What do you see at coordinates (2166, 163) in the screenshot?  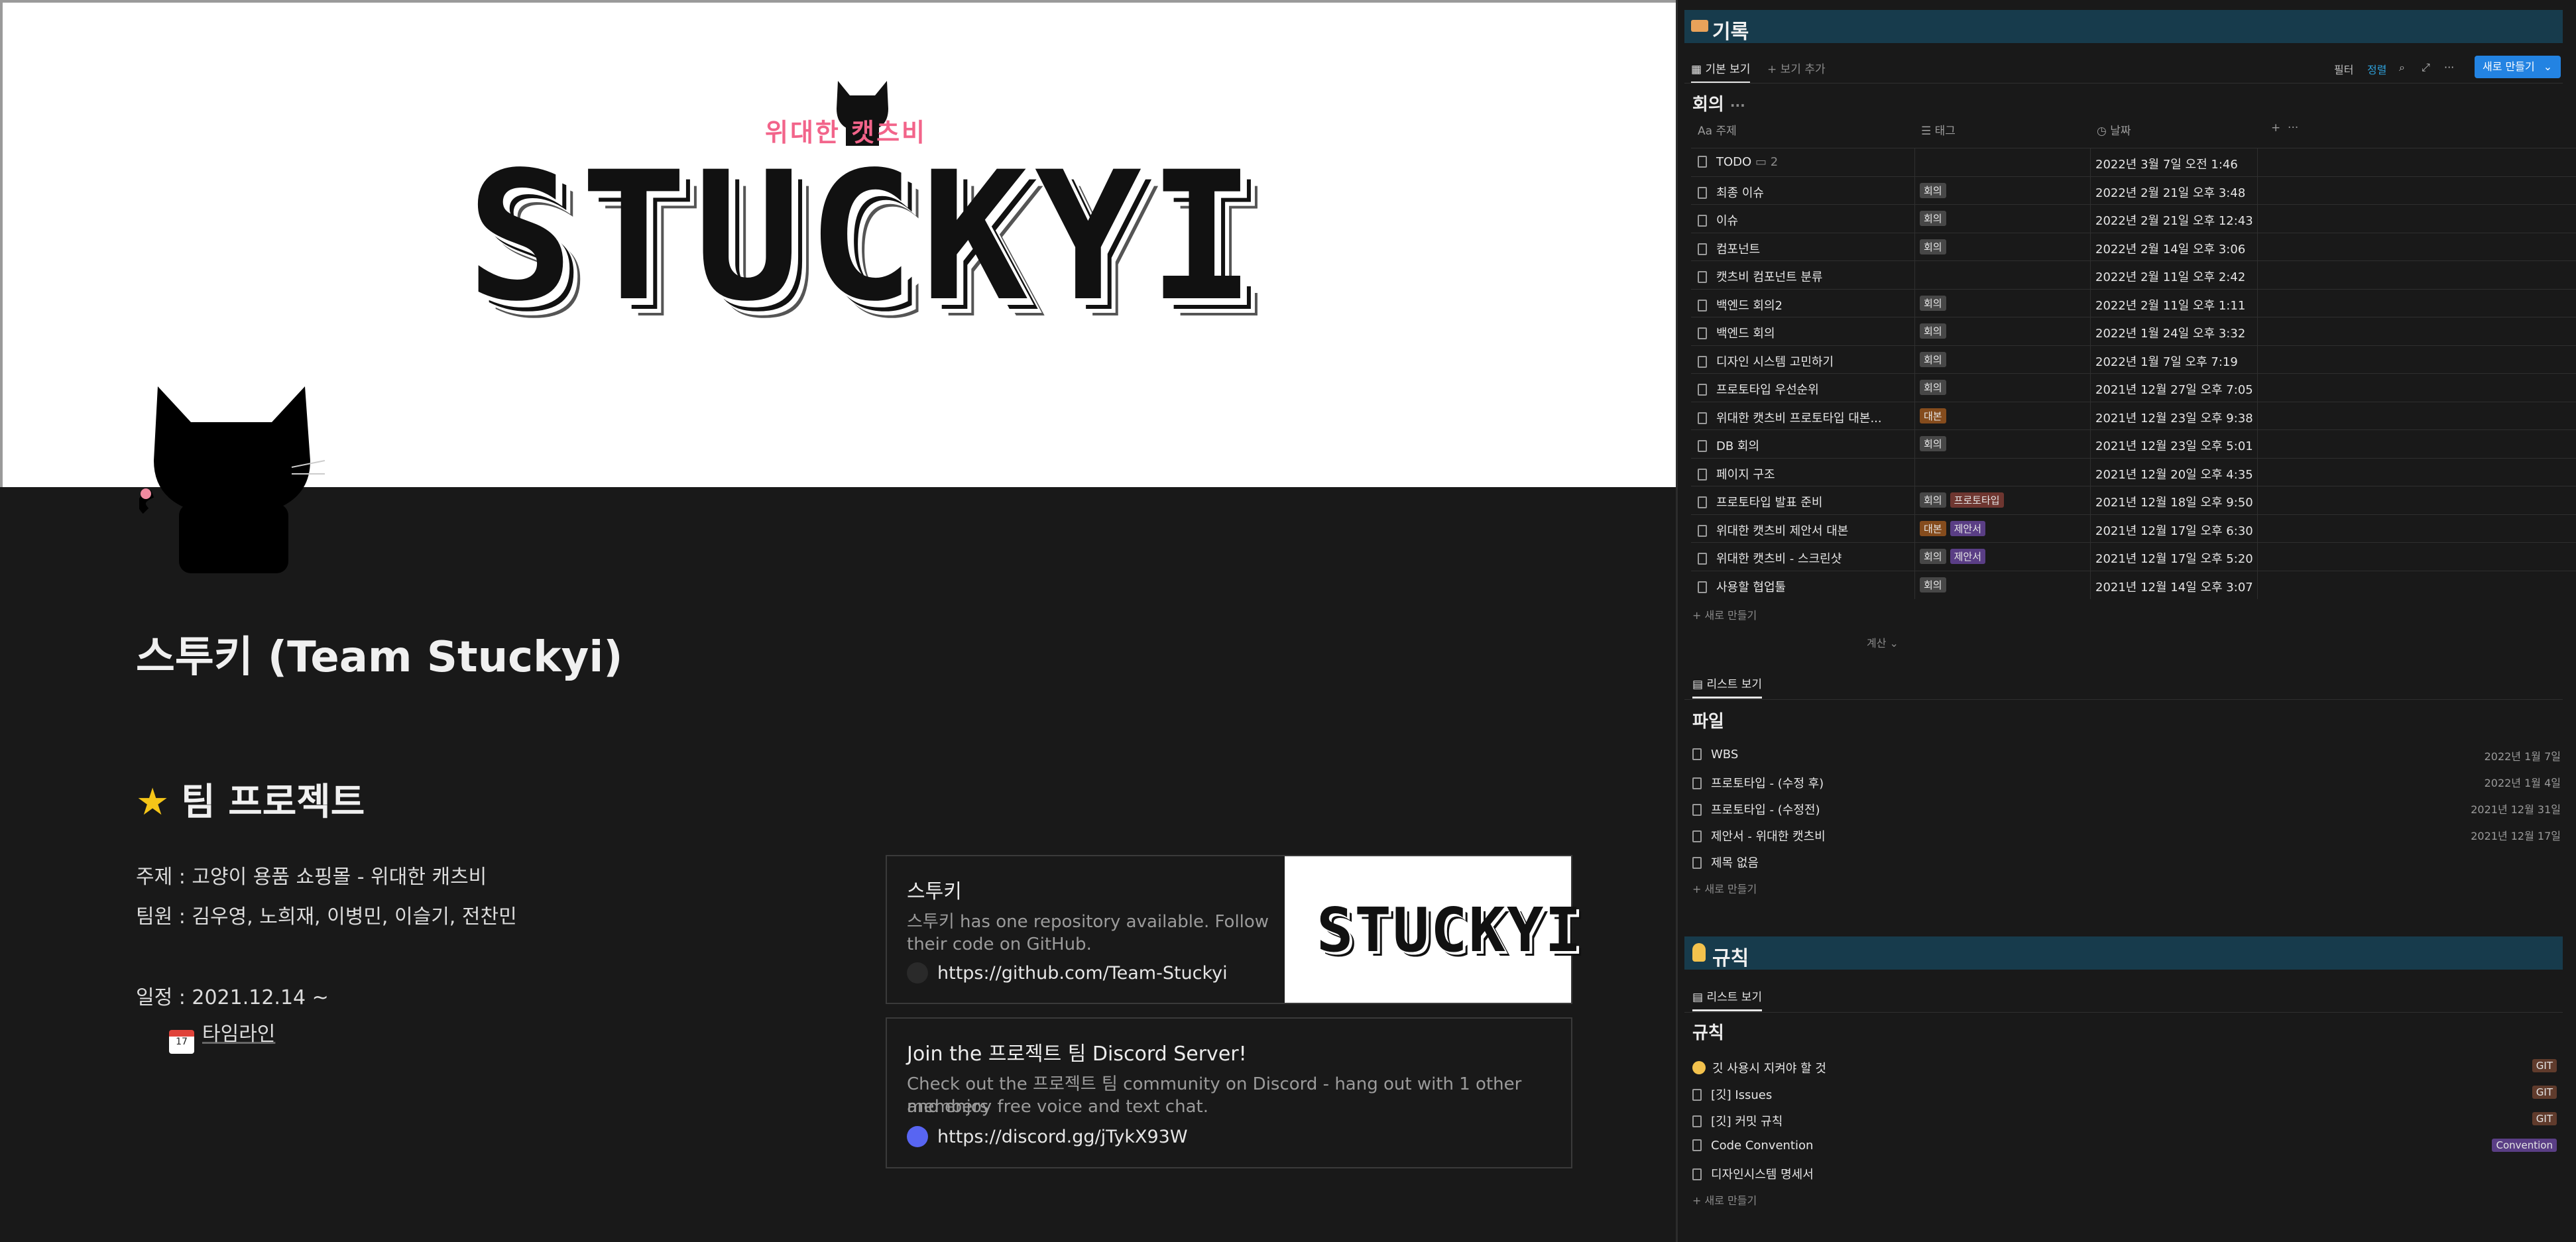 I see `row-date: 2022년 3월 7일 오전 1:46` at bounding box center [2166, 163].